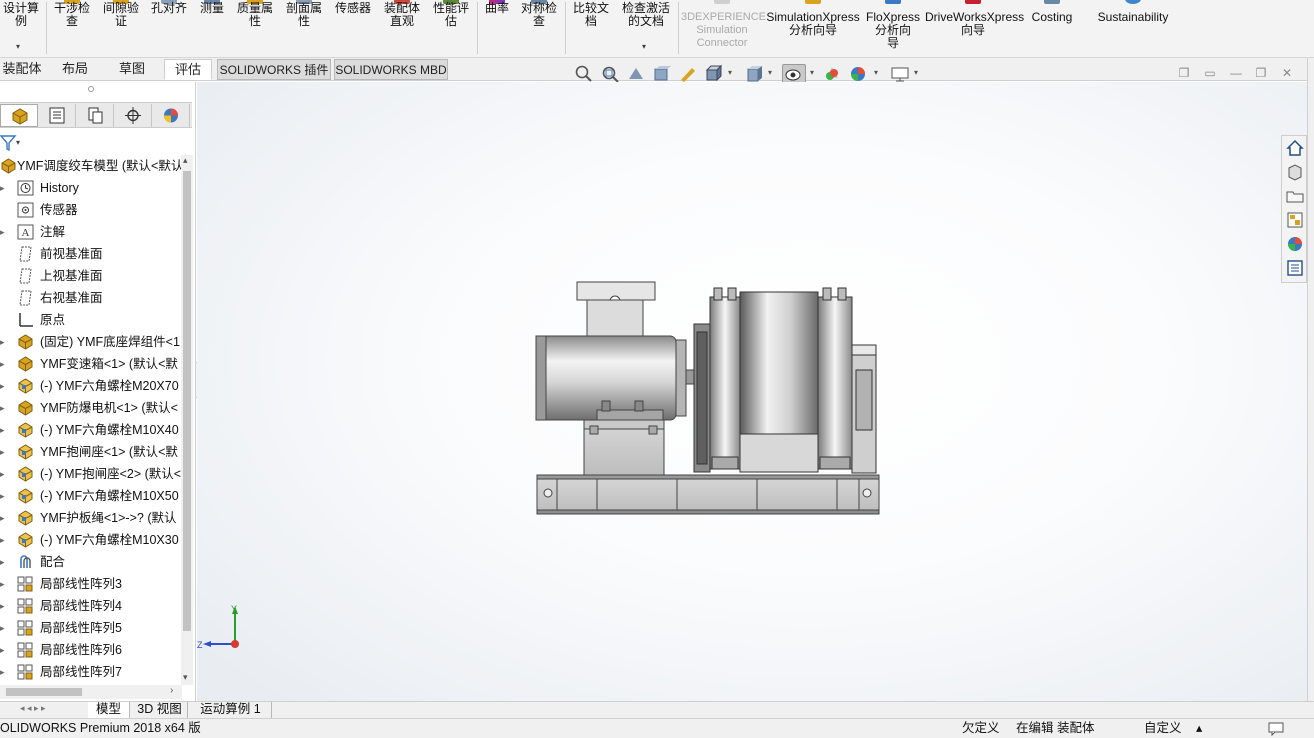  Describe the element at coordinates (91, 254) in the screenshot. I see `tree-item: 前视基准面` at that location.